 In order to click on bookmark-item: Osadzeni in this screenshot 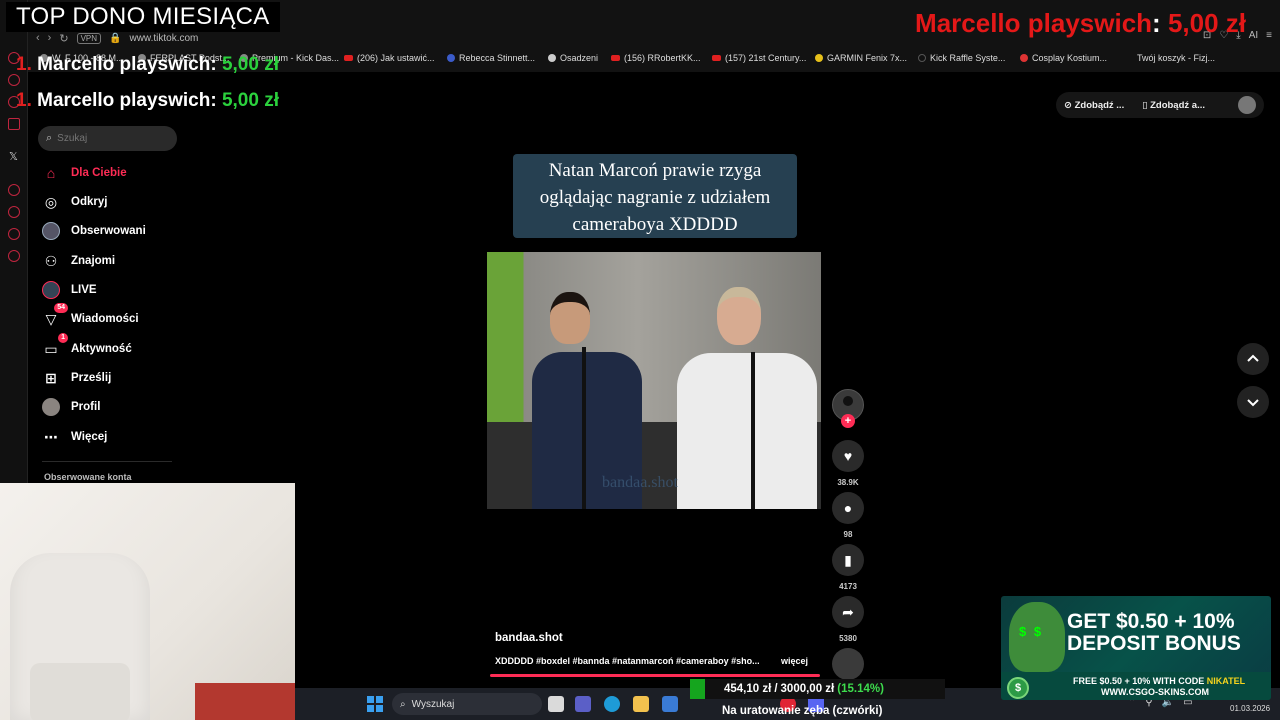, I will do `click(573, 58)`.